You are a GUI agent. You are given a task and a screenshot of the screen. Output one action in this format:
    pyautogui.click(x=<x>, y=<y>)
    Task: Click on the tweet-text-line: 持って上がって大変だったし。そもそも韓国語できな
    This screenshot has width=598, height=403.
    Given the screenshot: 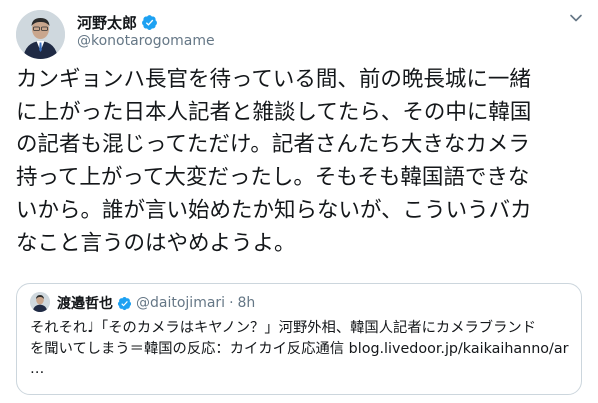 What is the action you would take?
    pyautogui.click(x=273, y=178)
    